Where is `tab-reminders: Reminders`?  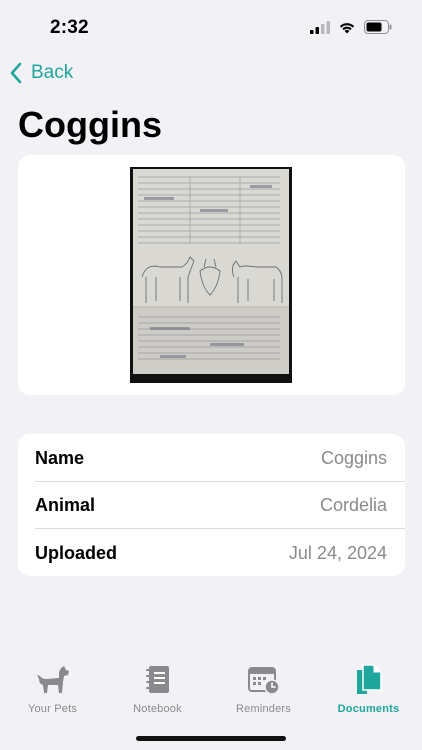 tab-reminders: Reminders is located at coordinates (263, 689).